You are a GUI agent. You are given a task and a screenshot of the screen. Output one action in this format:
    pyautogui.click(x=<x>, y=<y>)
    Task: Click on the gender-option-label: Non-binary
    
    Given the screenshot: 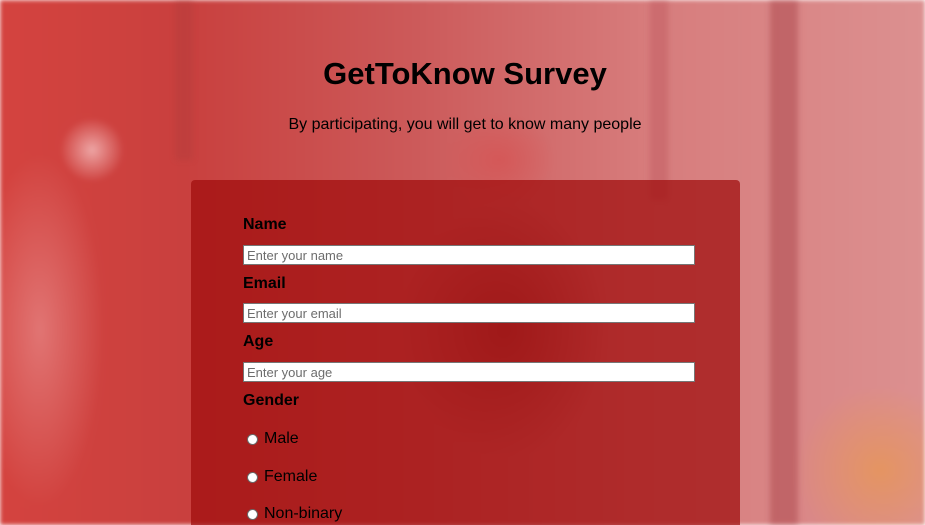 What is the action you would take?
    pyautogui.click(x=303, y=513)
    